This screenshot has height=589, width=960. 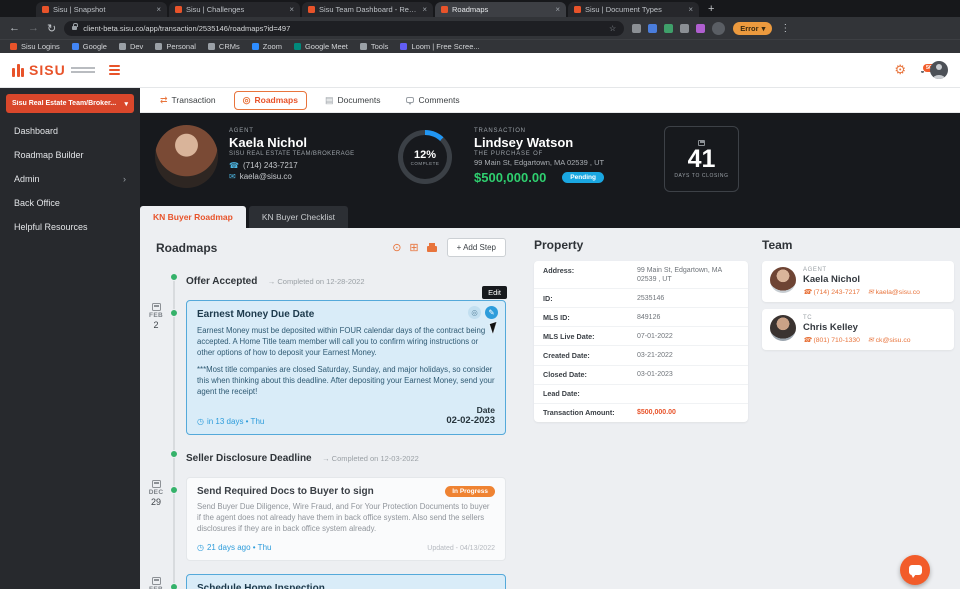 I want to click on sidebar-item-label: Dashboard, so click(x=36, y=131).